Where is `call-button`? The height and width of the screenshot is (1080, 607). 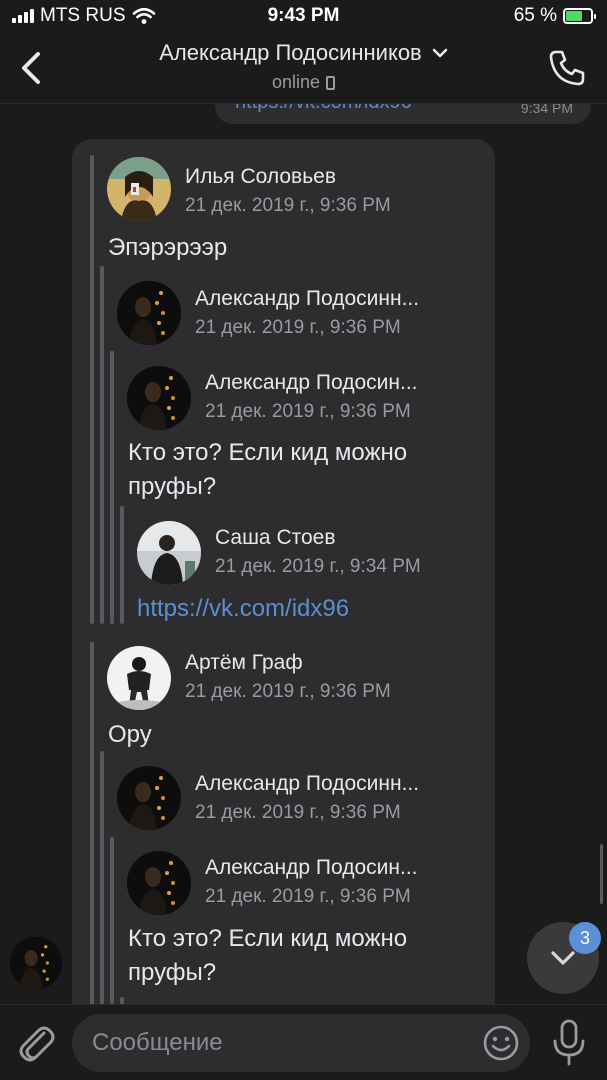
call-button is located at coordinates (567, 68).